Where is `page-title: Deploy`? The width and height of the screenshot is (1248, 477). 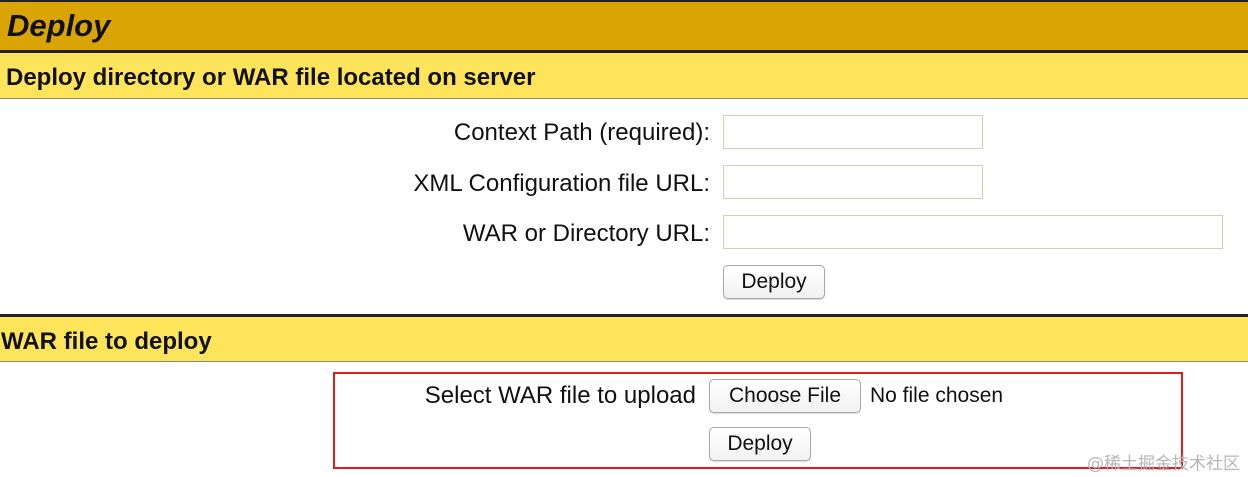 page-title: Deploy is located at coordinates (59, 25).